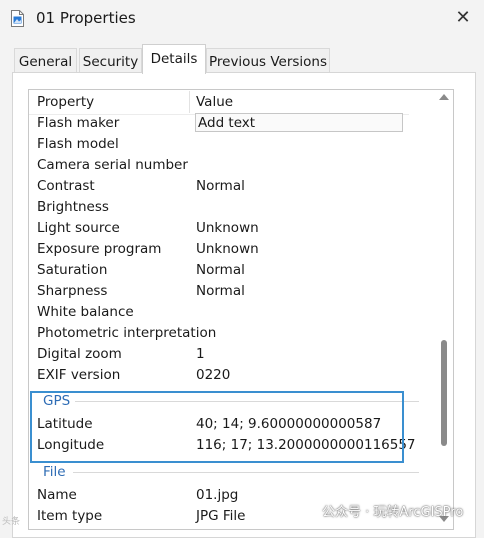 The height and width of the screenshot is (538, 484). Describe the element at coordinates (79, 354) in the screenshot. I see `property-name: Digital zoom` at that location.